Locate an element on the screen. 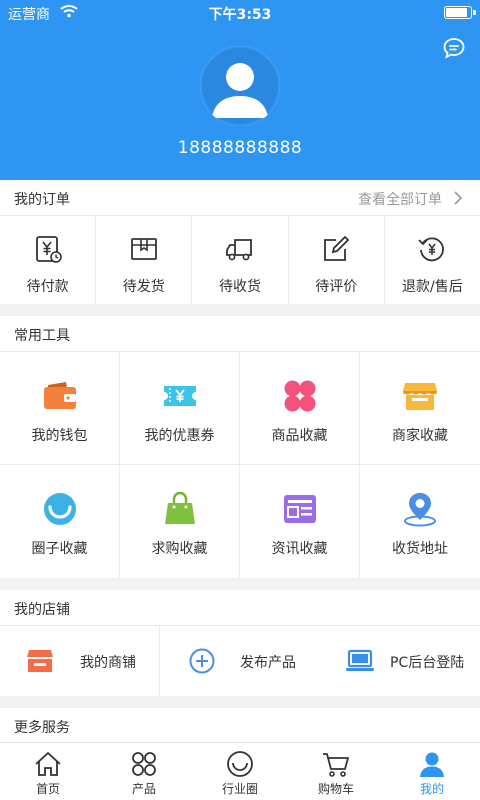 The width and height of the screenshot is (480, 800). shop-item-label: 发布产品 is located at coordinates (268, 663).